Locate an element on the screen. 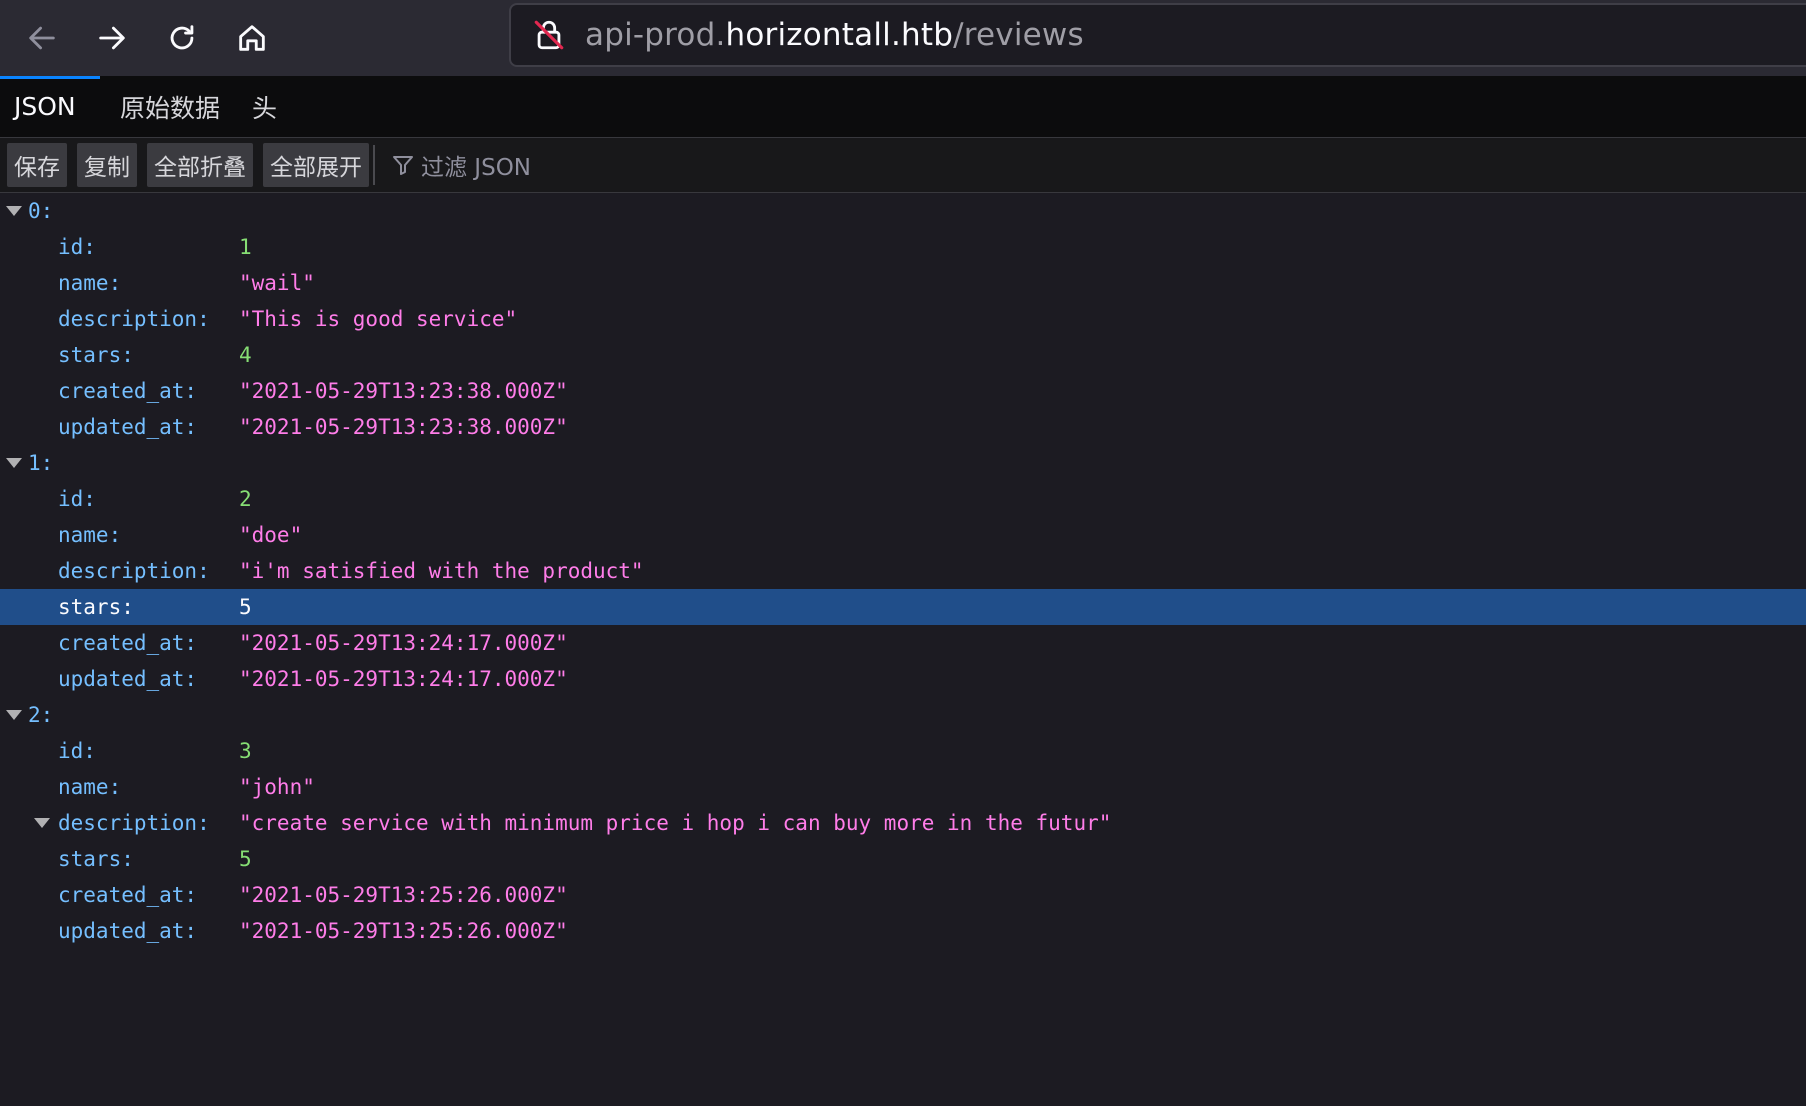  home-button is located at coordinates (252, 38).